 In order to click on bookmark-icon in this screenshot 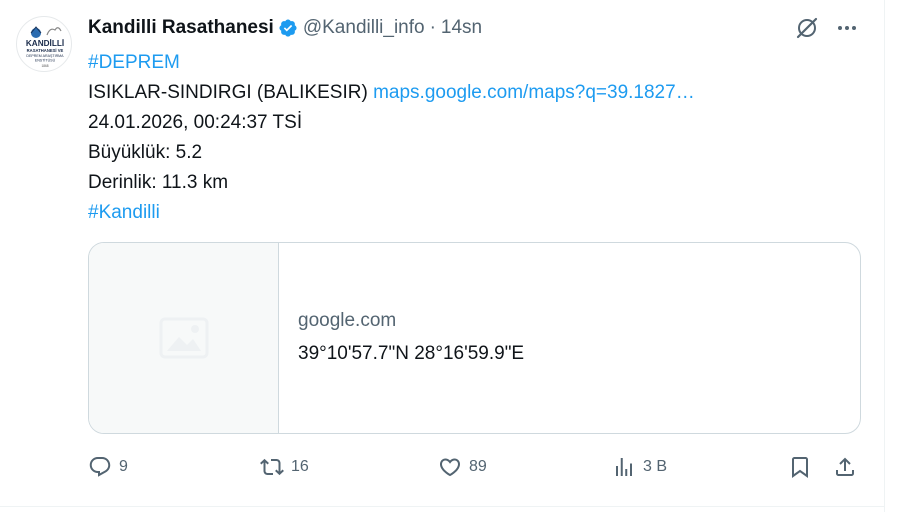, I will do `click(800, 467)`.